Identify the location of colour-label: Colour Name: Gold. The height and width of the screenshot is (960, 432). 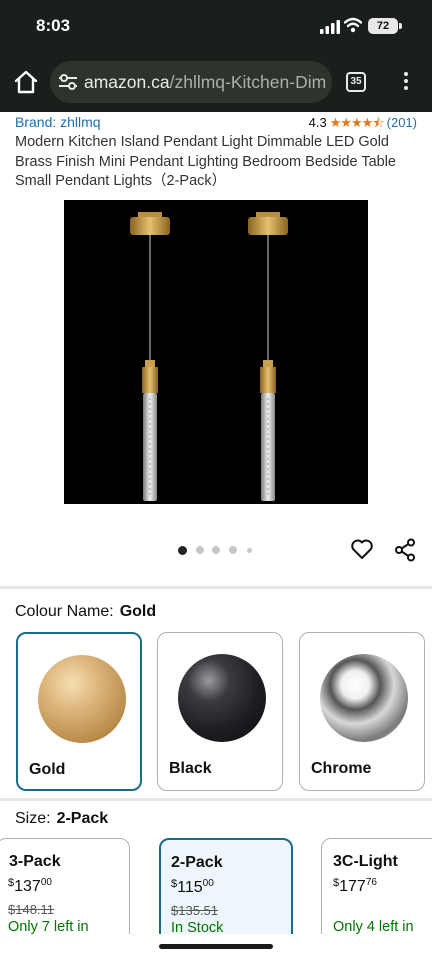
(85, 612).